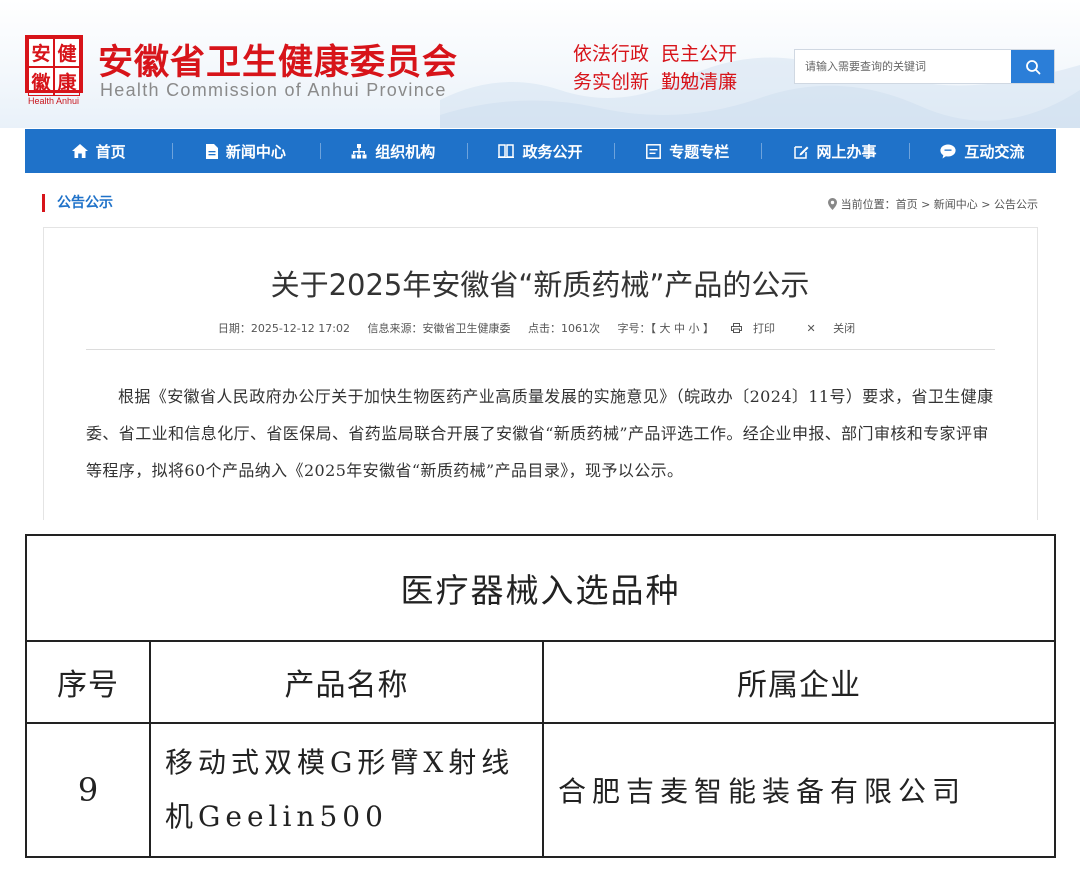 The image size is (1080, 880). Describe the element at coordinates (98, 151) in the screenshot. I see `nav-item-home: 首页` at that location.